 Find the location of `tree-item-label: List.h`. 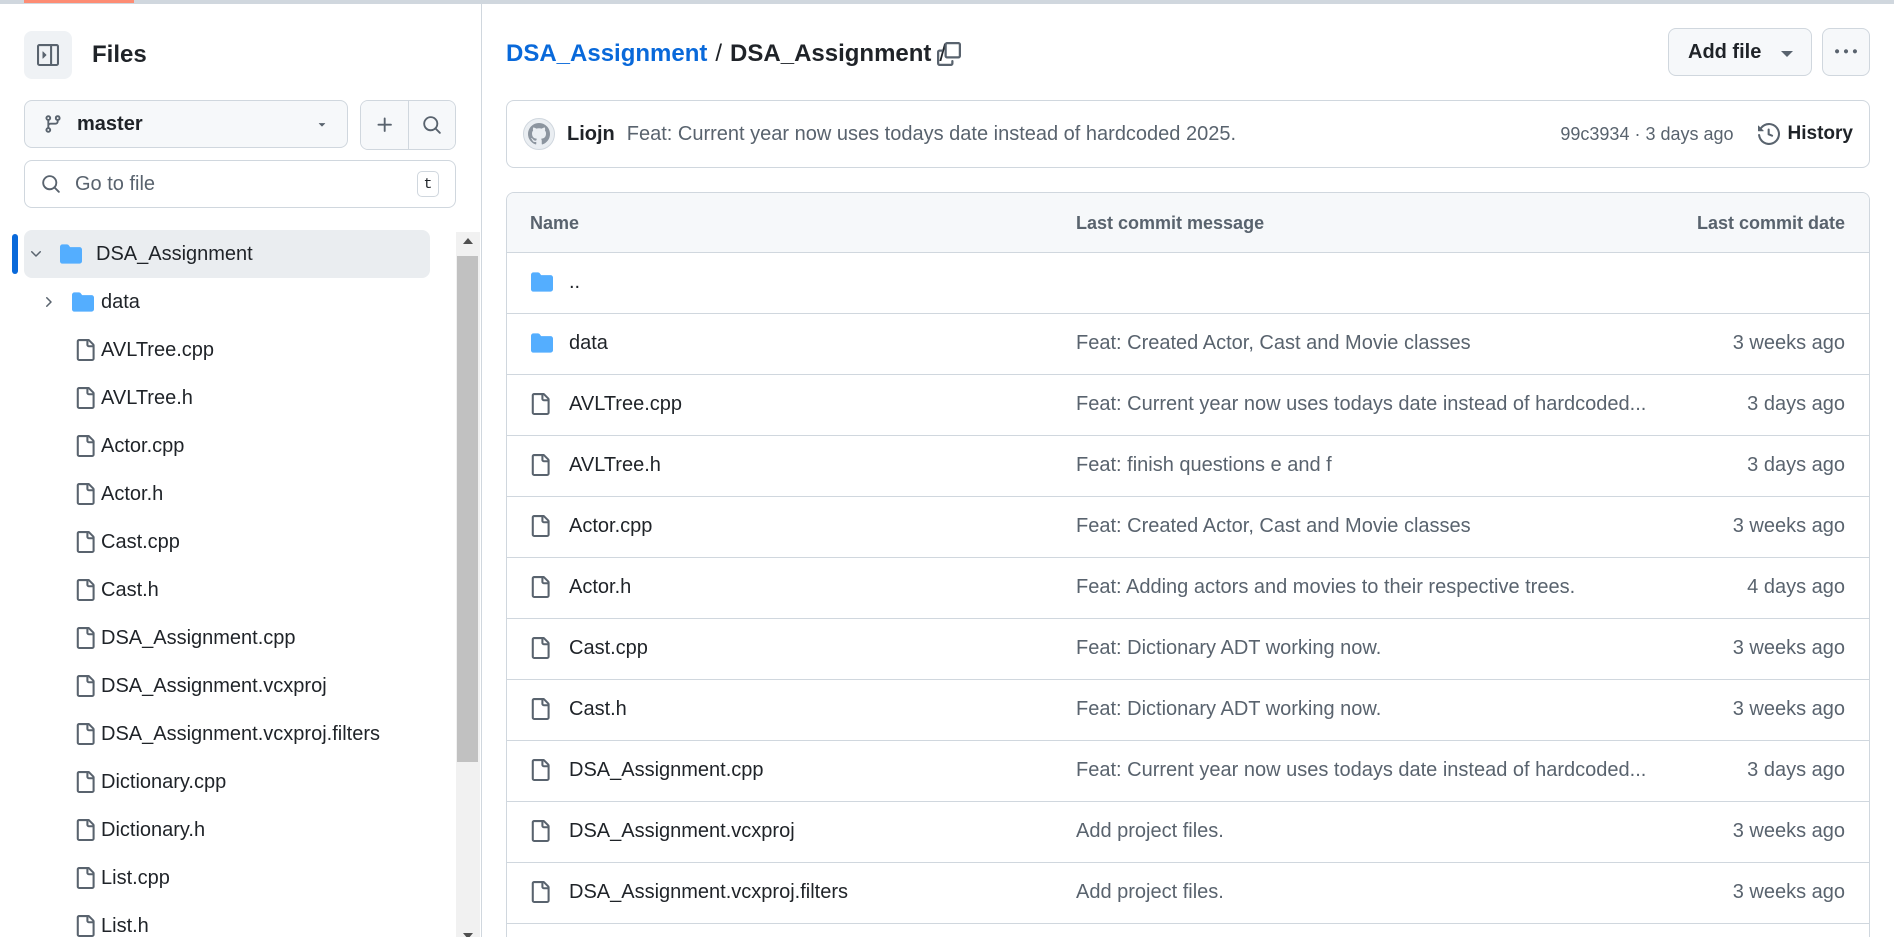

tree-item-label: List.h is located at coordinates (125, 925).